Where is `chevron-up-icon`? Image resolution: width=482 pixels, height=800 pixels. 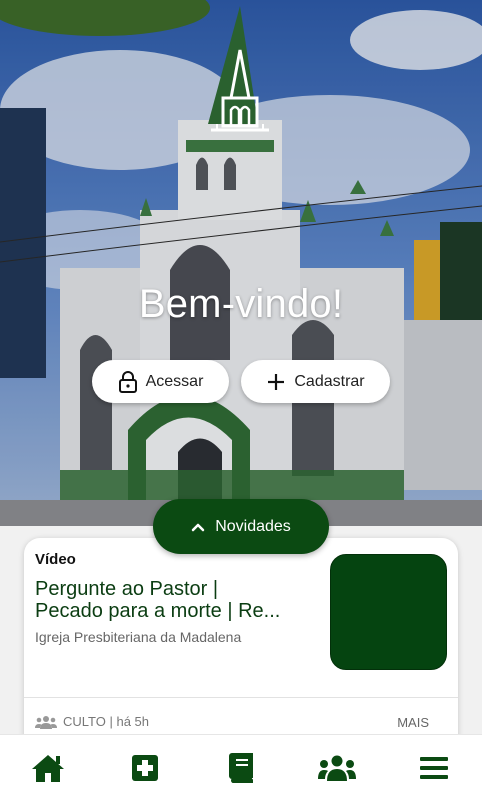
chevron-up-icon is located at coordinates (198, 527).